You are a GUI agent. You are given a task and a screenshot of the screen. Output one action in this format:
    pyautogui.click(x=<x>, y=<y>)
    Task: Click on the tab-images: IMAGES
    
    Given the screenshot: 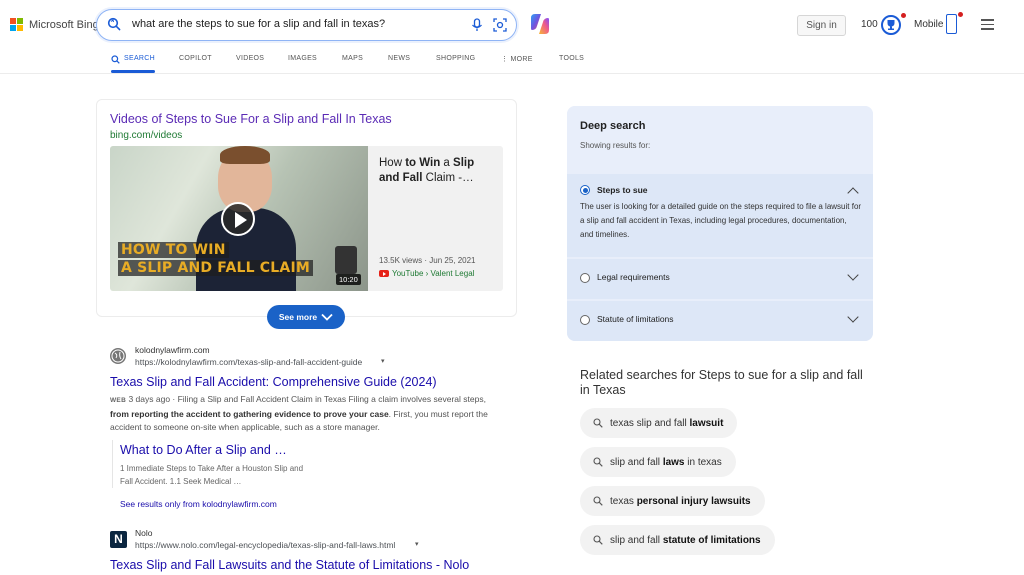 What is the action you would take?
    pyautogui.click(x=302, y=58)
    